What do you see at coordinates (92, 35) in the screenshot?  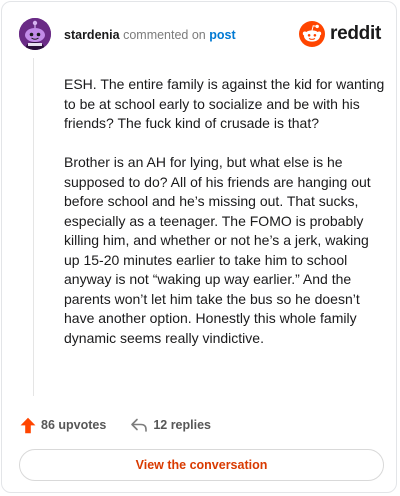 I see `username-link: stardenia` at bounding box center [92, 35].